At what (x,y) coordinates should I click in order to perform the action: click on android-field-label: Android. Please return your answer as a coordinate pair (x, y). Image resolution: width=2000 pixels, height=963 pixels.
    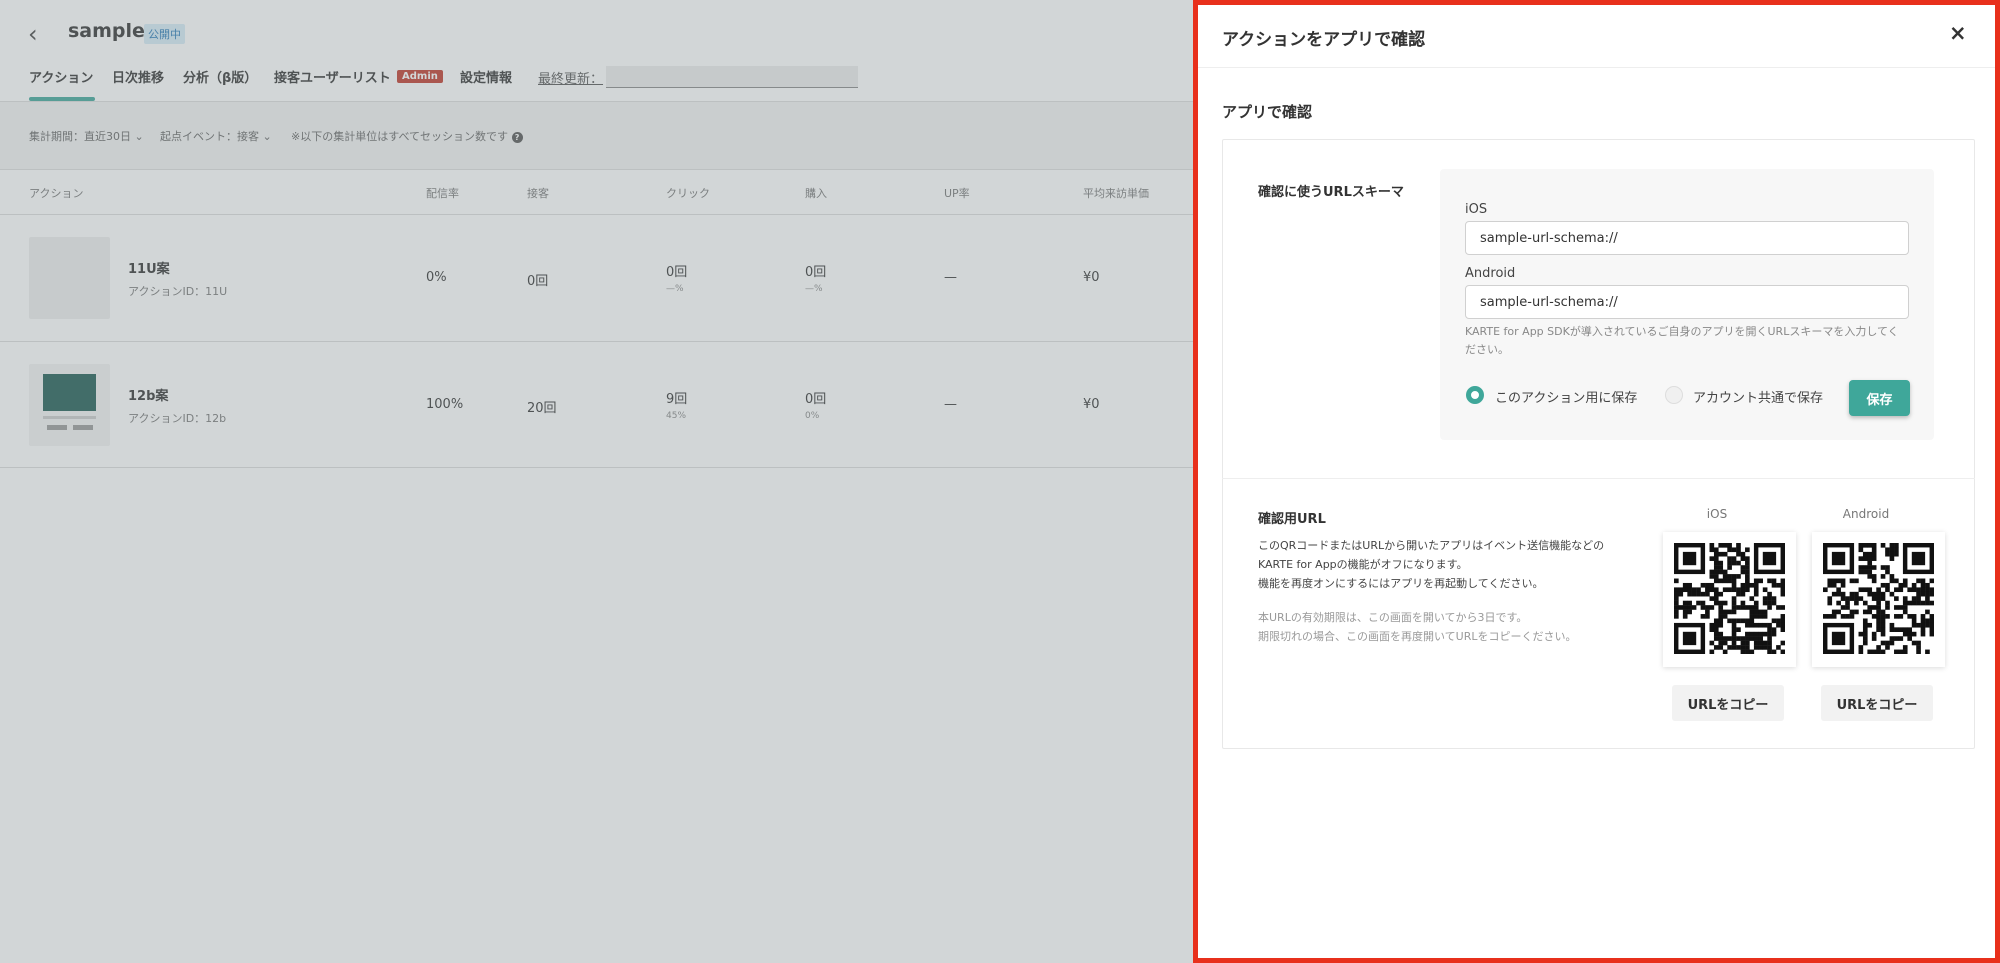
    Looking at the image, I should click on (1490, 273).